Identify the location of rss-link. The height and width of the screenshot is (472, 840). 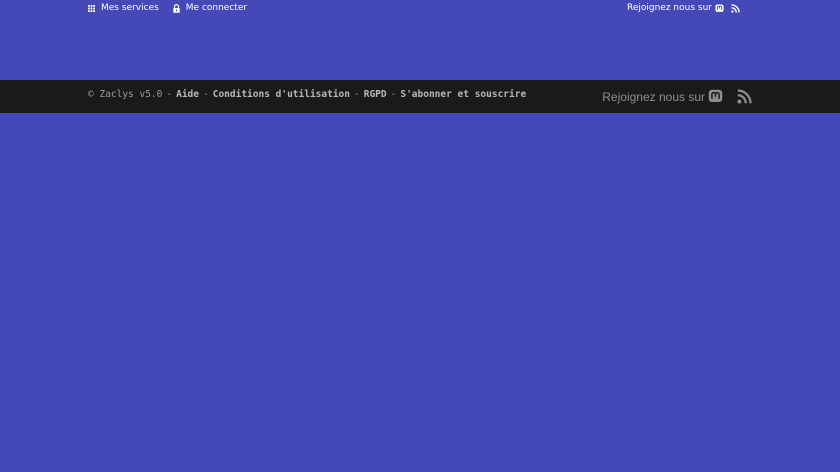
(735, 8).